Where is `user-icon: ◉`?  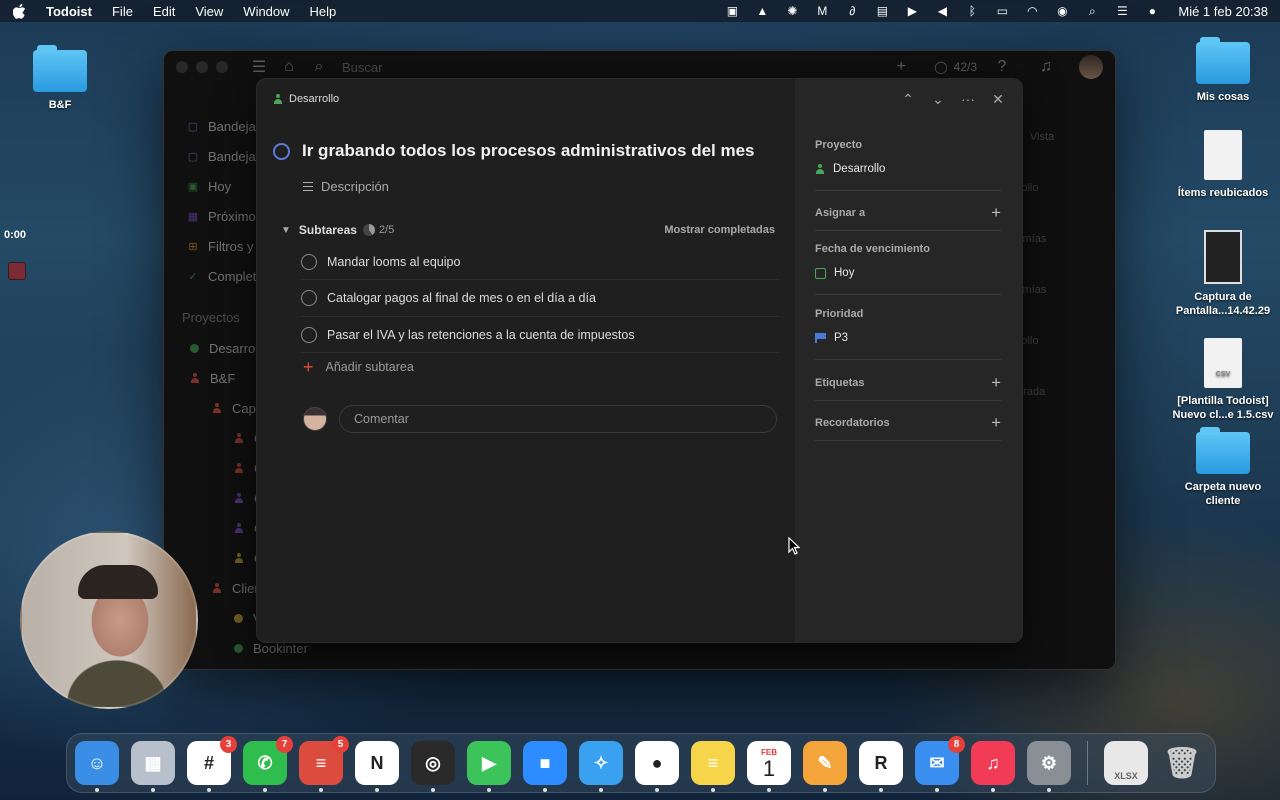
user-icon: ◉ is located at coordinates (1062, 11).